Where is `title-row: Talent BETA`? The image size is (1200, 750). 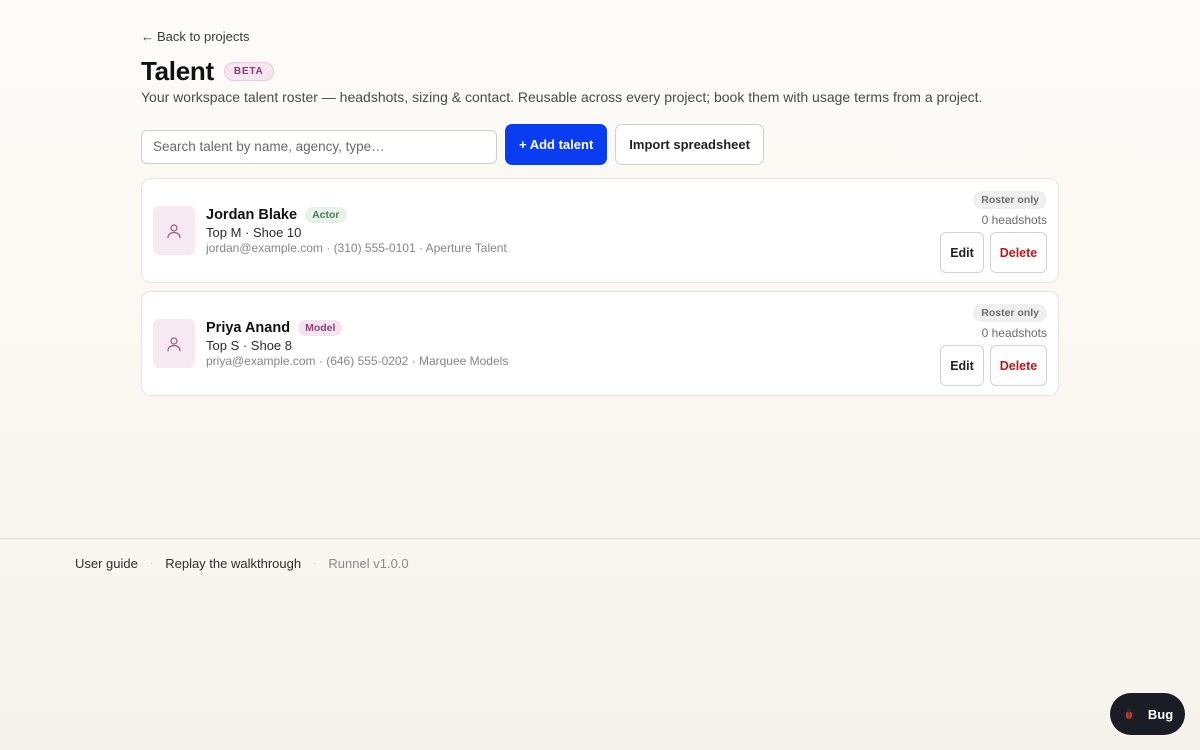 title-row: Talent BETA is located at coordinates (207, 71).